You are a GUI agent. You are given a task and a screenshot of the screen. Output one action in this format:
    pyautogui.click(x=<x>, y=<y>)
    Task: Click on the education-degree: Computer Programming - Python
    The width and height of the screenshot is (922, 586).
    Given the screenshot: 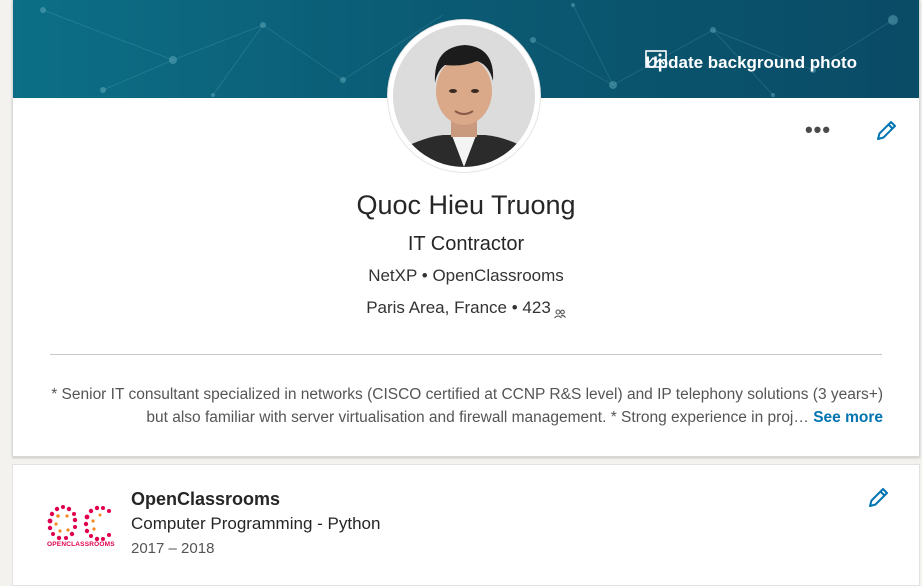 What is the action you would take?
    pyautogui.click(x=256, y=523)
    